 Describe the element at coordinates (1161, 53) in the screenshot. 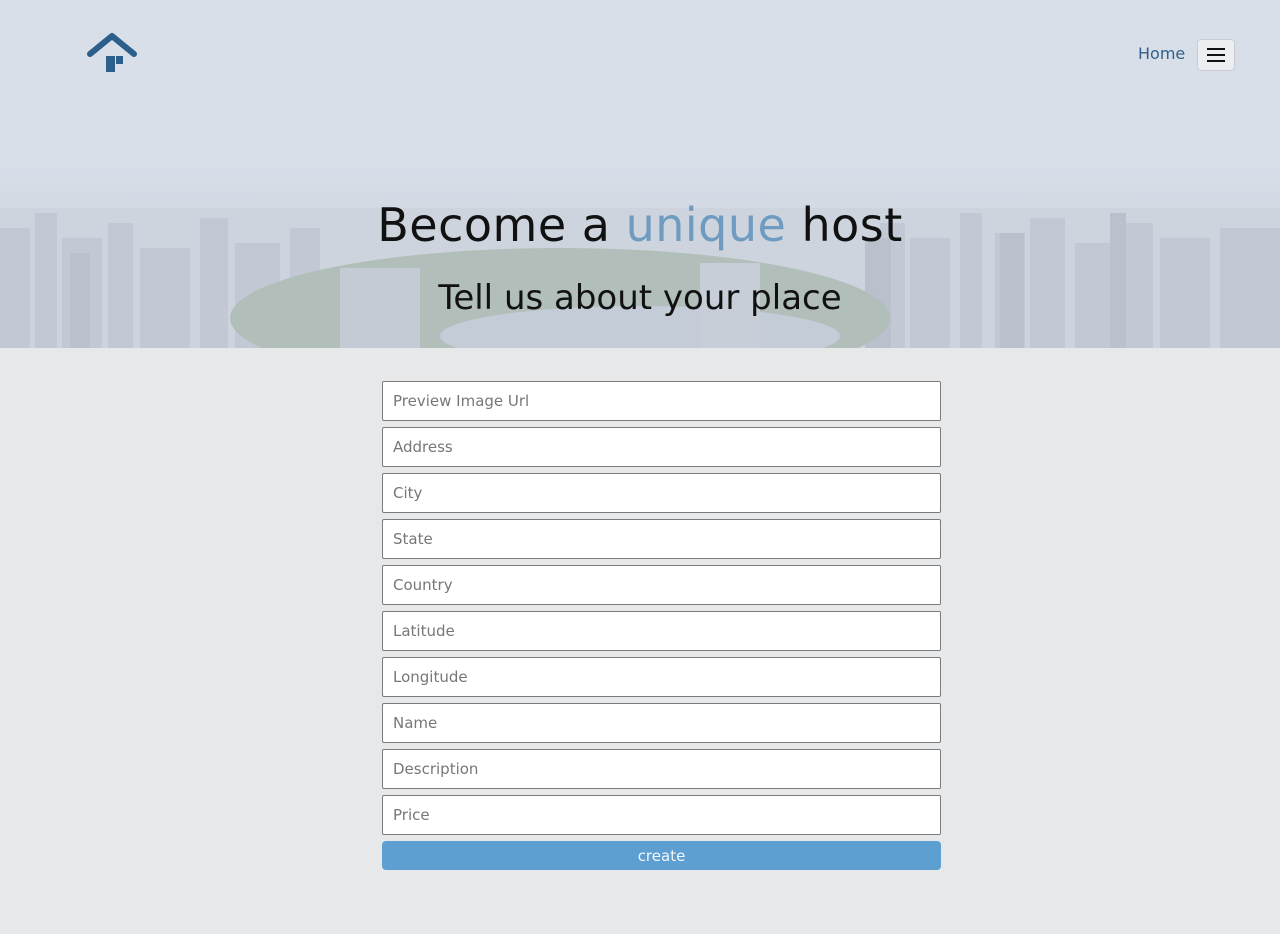

I see `nav-home-link: Home` at that location.